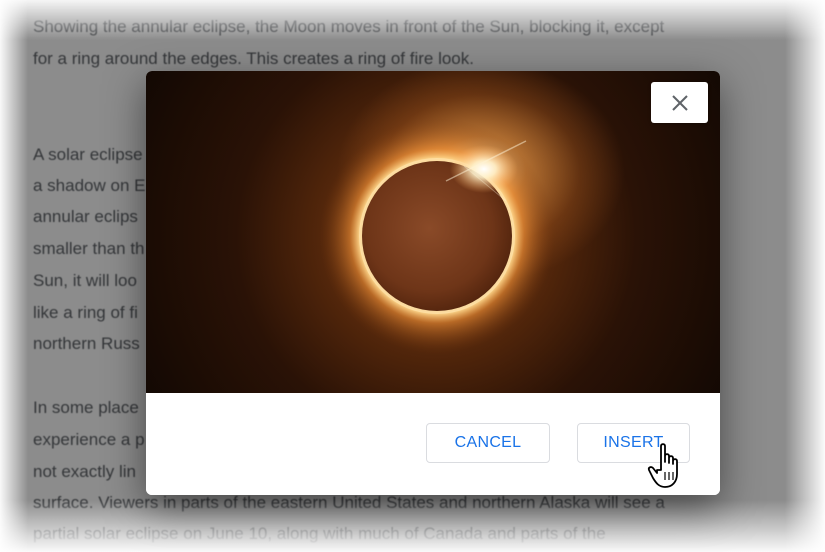 The width and height of the screenshot is (825, 552). I want to click on eclipse-illustration, so click(437, 236).